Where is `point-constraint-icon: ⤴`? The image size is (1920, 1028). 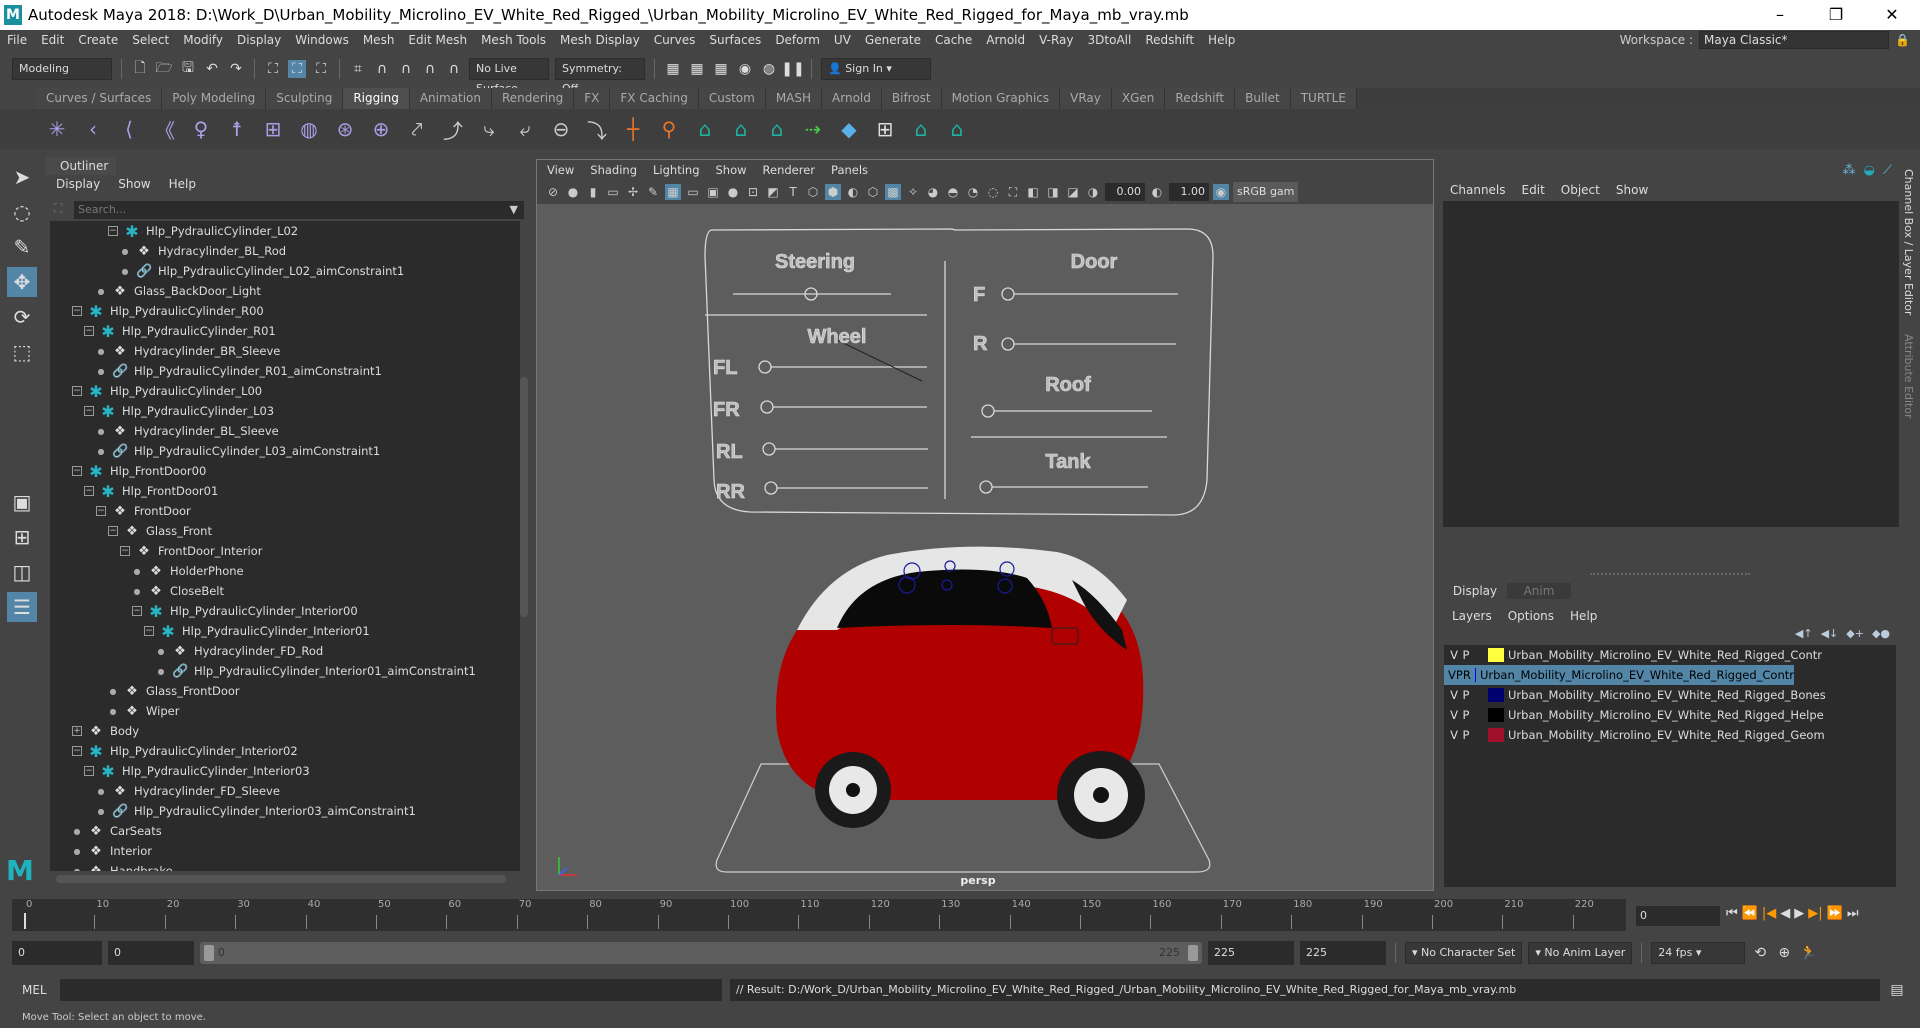 point-constraint-icon: ⤴ is located at coordinates (453, 129).